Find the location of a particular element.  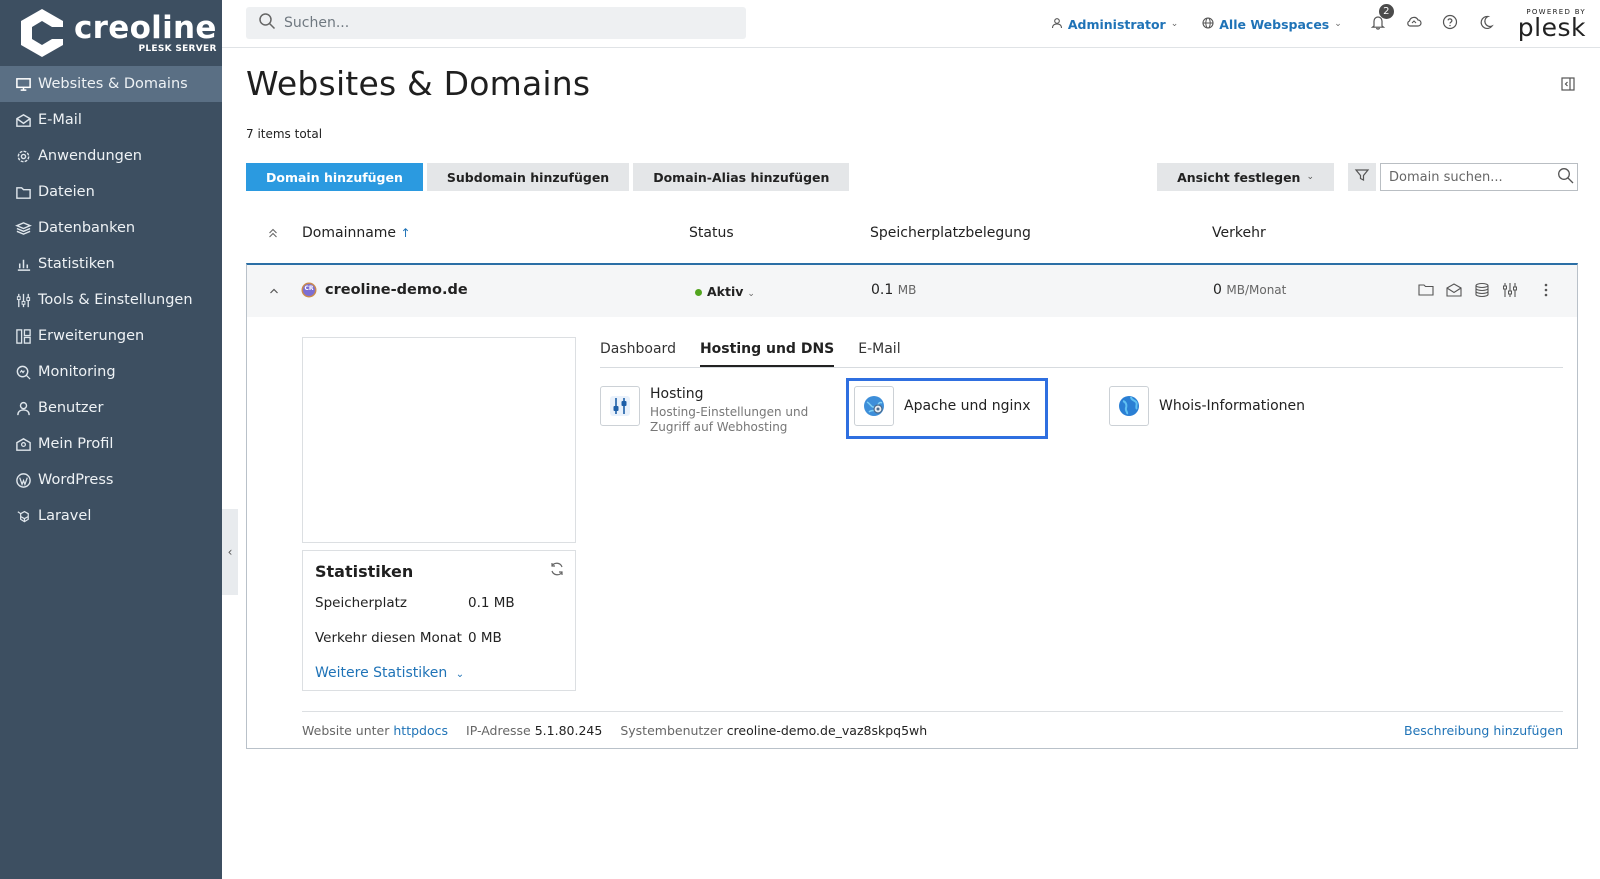

sidebar-item-wordpress: WordPress is located at coordinates (111, 480).